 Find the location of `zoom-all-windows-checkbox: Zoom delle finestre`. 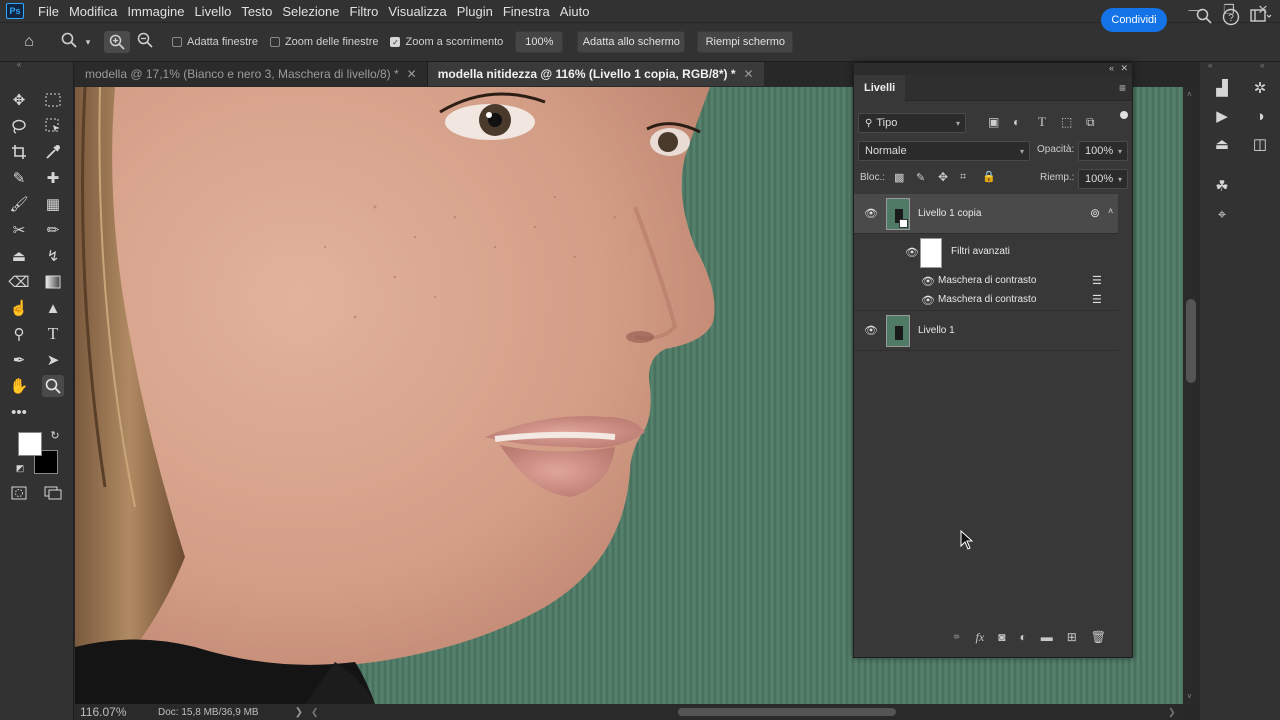

zoom-all-windows-checkbox: Zoom delle finestre is located at coordinates (323, 42).